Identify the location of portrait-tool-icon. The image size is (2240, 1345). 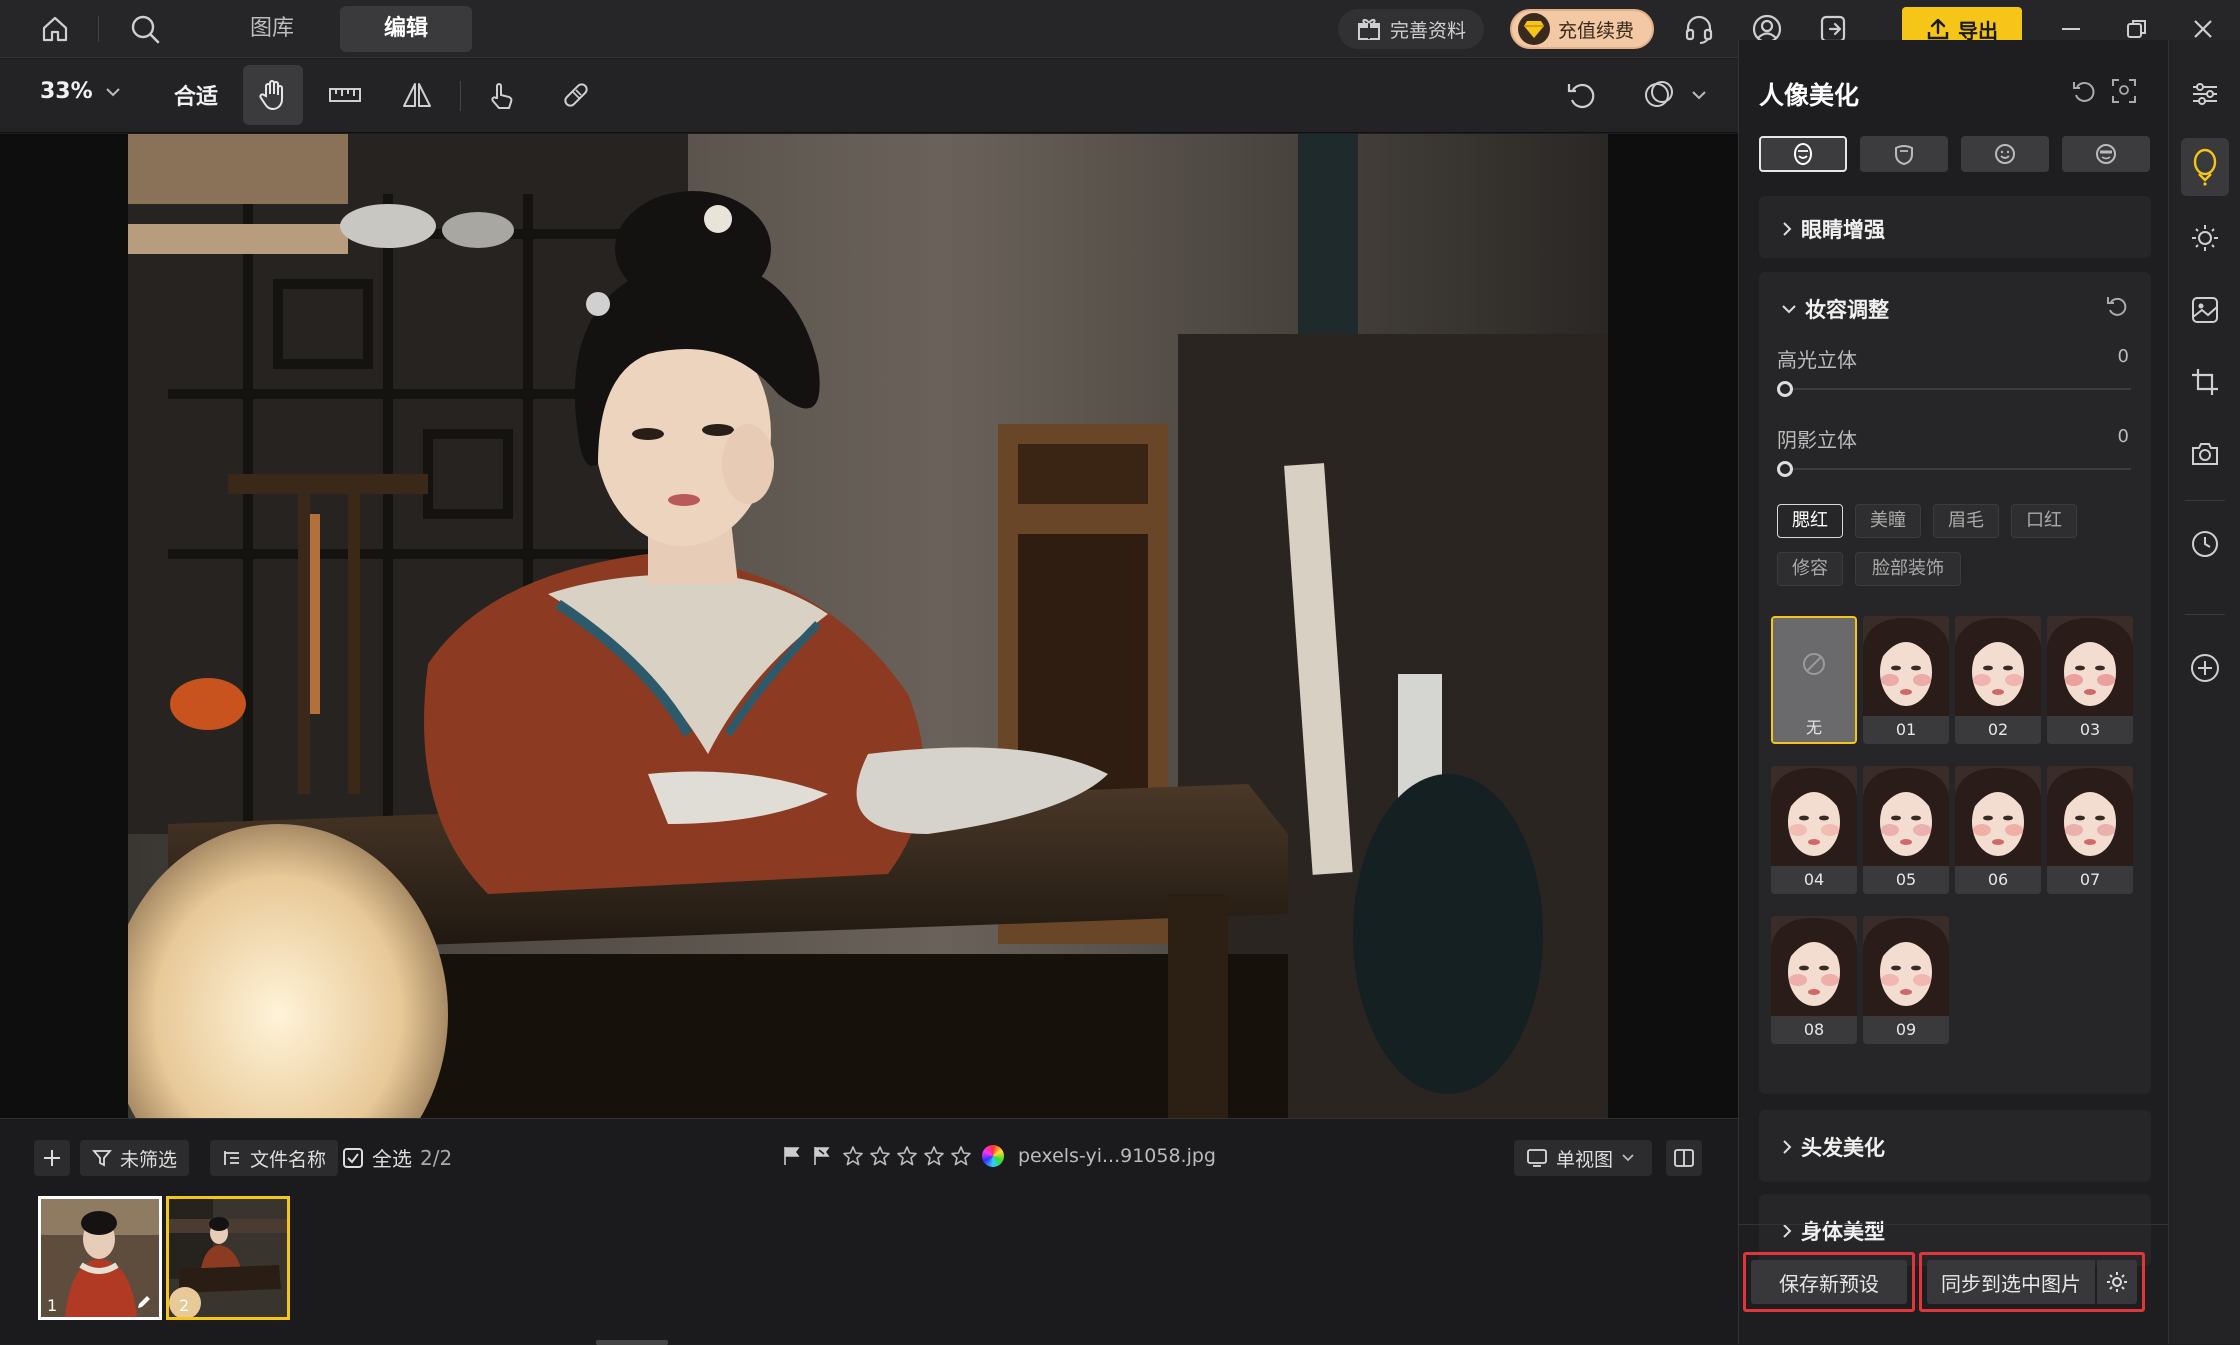
(2205, 167).